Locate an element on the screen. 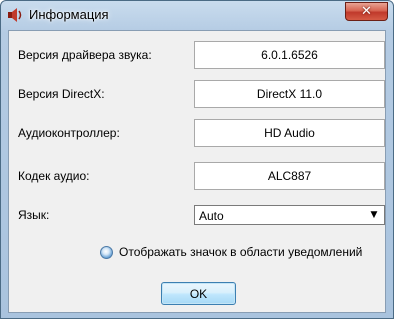 The width and height of the screenshot is (394, 319). chevron-down-icon: ▼ is located at coordinates (374, 215).